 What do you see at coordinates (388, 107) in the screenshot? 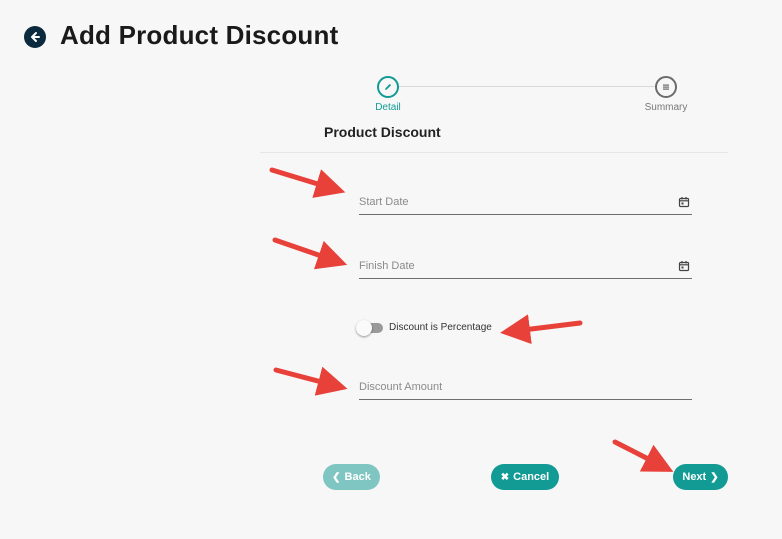
I see `step-detail-label: Detail` at bounding box center [388, 107].